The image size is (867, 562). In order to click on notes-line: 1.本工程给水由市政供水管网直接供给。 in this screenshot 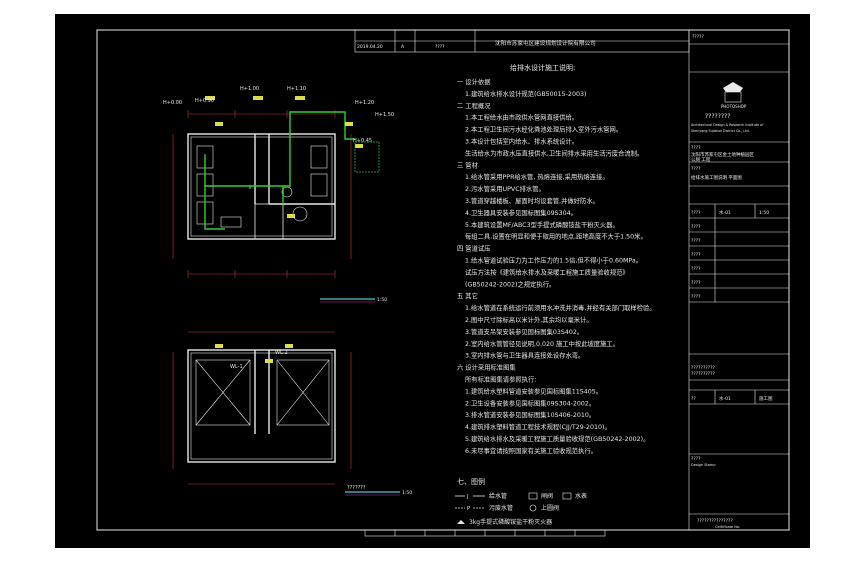, I will do `click(521, 117)`.